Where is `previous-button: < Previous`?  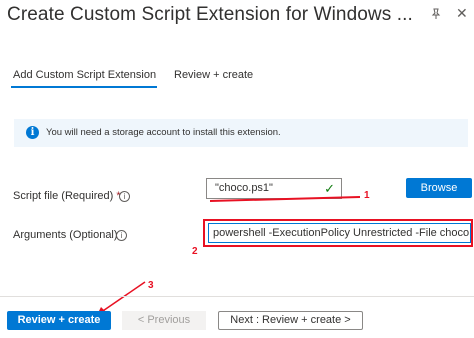
previous-button: < Previous is located at coordinates (164, 320).